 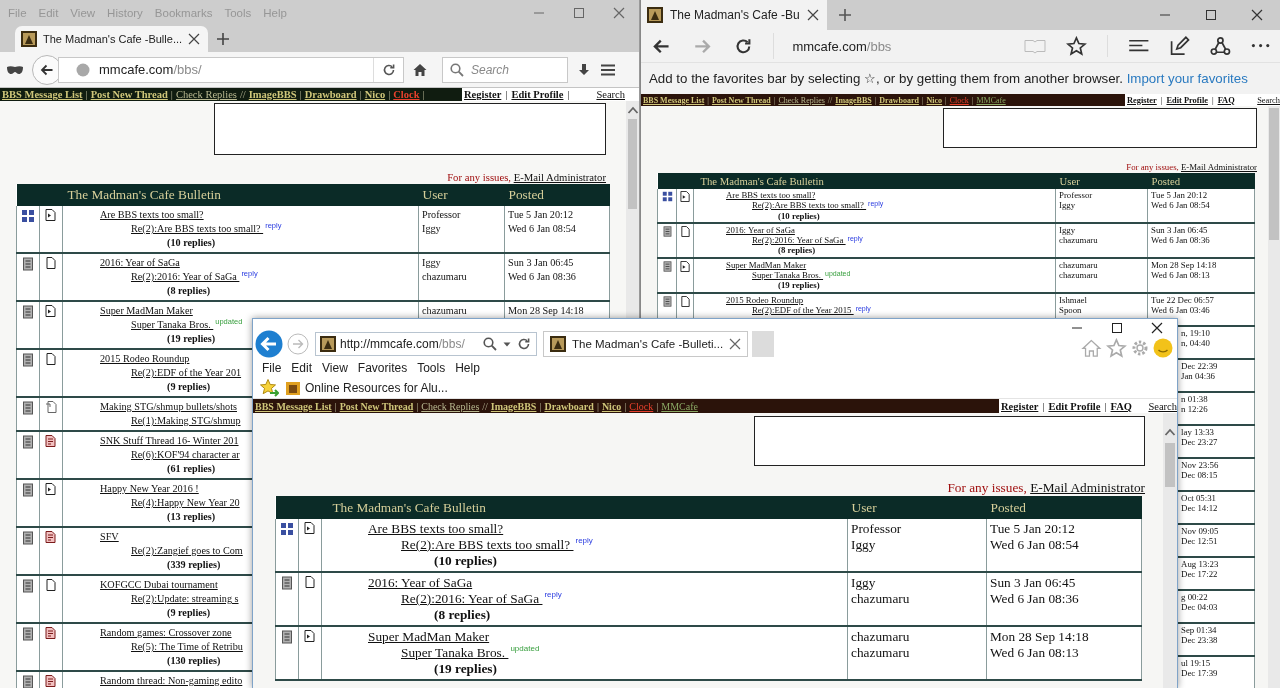 I want to click on mask-icon, so click(x=15, y=69).